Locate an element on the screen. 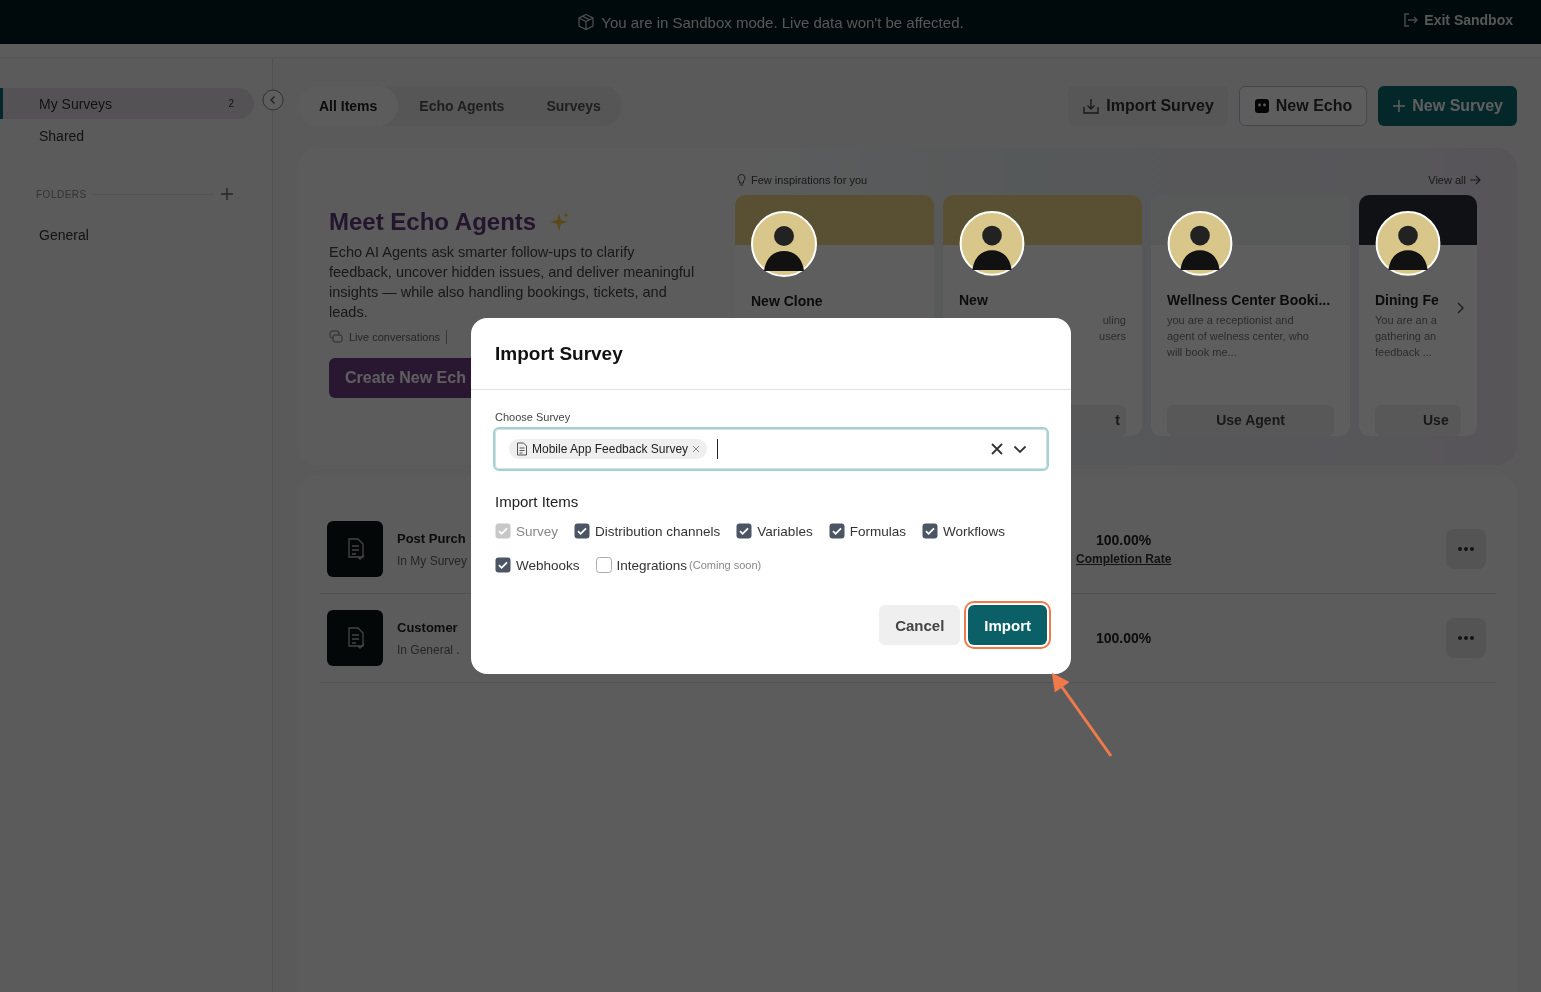  hero-title: Meet Echo Agents is located at coordinates (433, 222).